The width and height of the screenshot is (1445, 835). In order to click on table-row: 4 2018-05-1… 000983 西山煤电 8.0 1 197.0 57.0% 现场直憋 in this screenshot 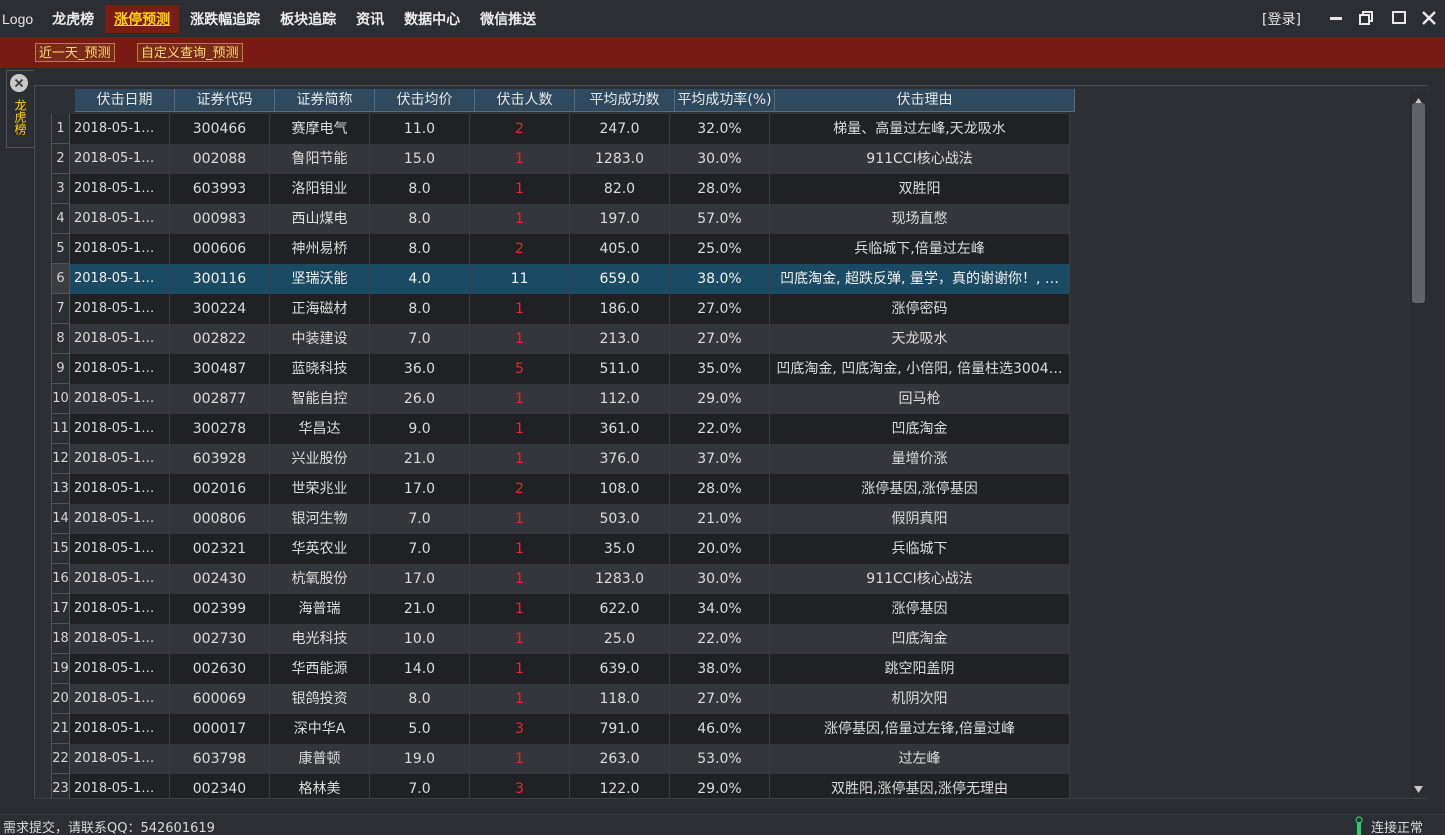, I will do `click(560, 219)`.